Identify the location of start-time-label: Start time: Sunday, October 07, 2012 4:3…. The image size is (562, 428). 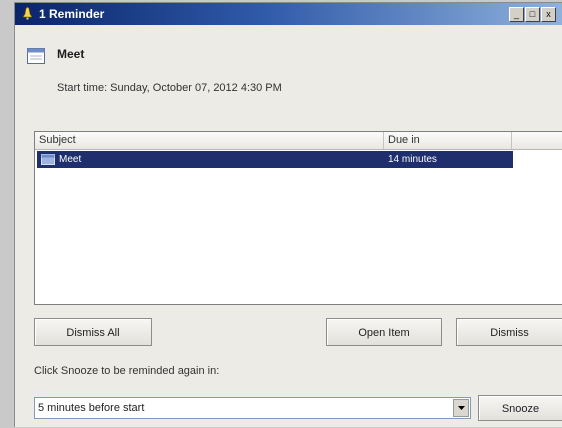
(169, 88).